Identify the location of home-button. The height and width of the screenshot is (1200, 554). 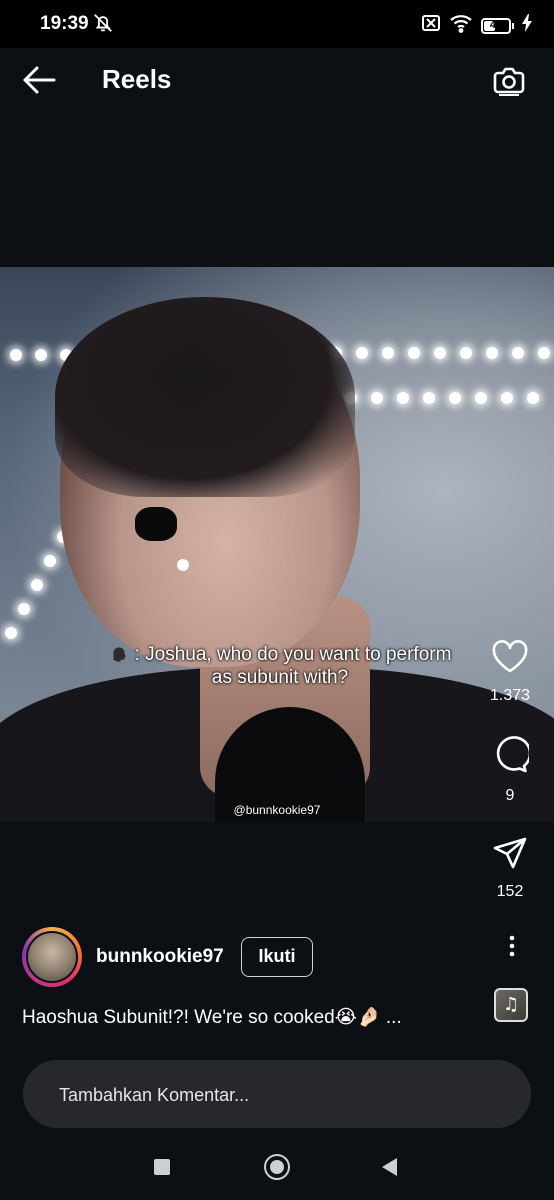
(277, 1167).